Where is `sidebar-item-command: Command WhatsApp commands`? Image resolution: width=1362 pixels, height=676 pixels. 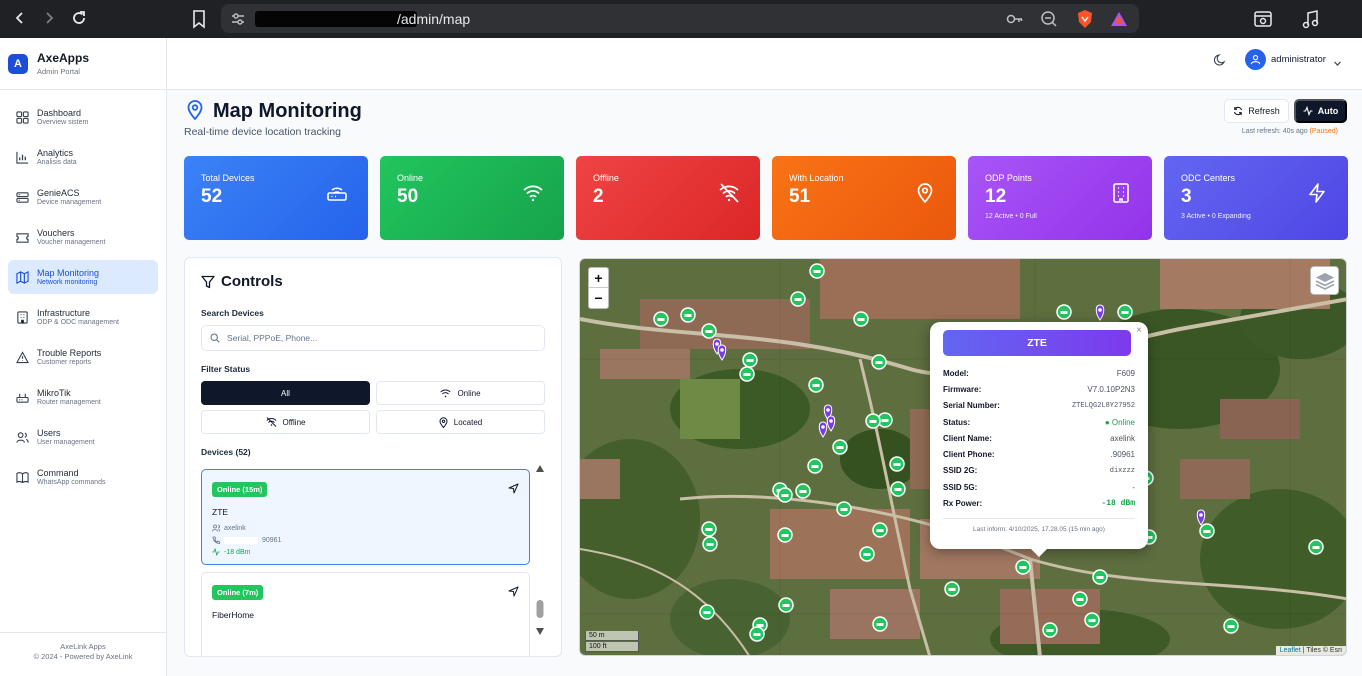 sidebar-item-command: Command WhatsApp commands is located at coordinates (83, 477).